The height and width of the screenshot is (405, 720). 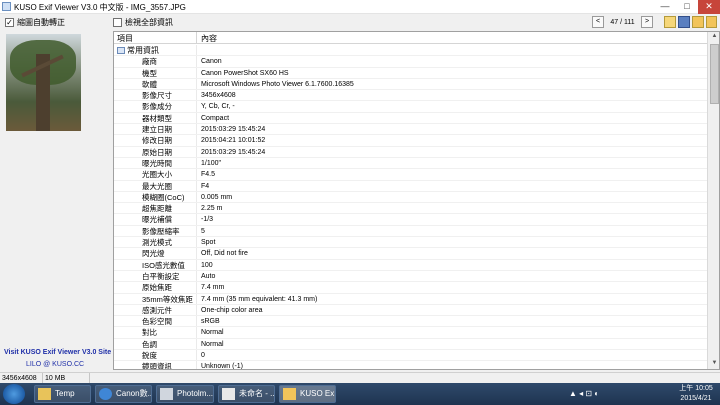 What do you see at coordinates (157, 175) in the screenshot?
I see `exif-item-label: 光圈大小` at bounding box center [157, 175].